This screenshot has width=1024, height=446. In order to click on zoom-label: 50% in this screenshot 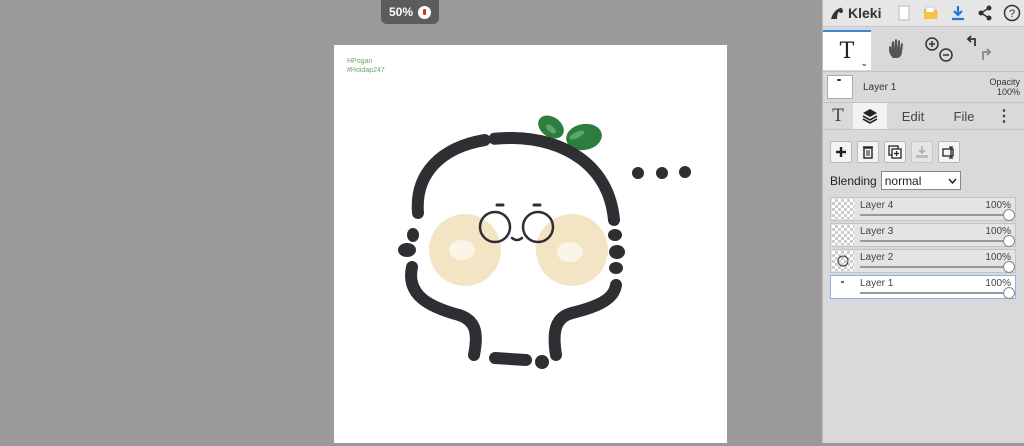, I will do `click(401, 12)`.